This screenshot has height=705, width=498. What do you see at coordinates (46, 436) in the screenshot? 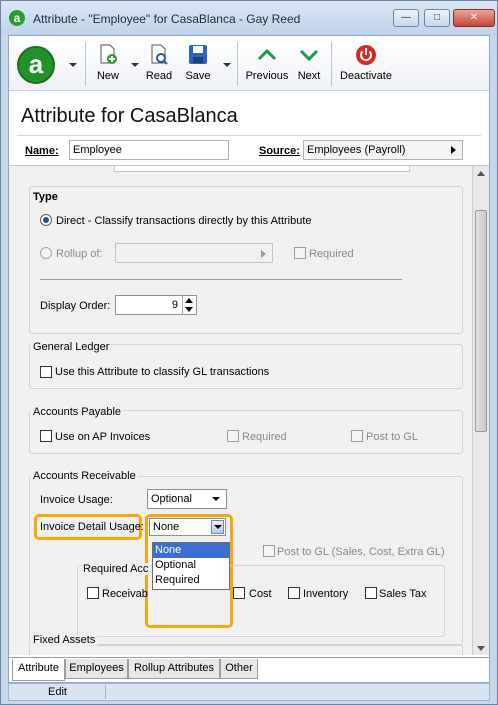
I see `use-ap-checkbox` at bounding box center [46, 436].